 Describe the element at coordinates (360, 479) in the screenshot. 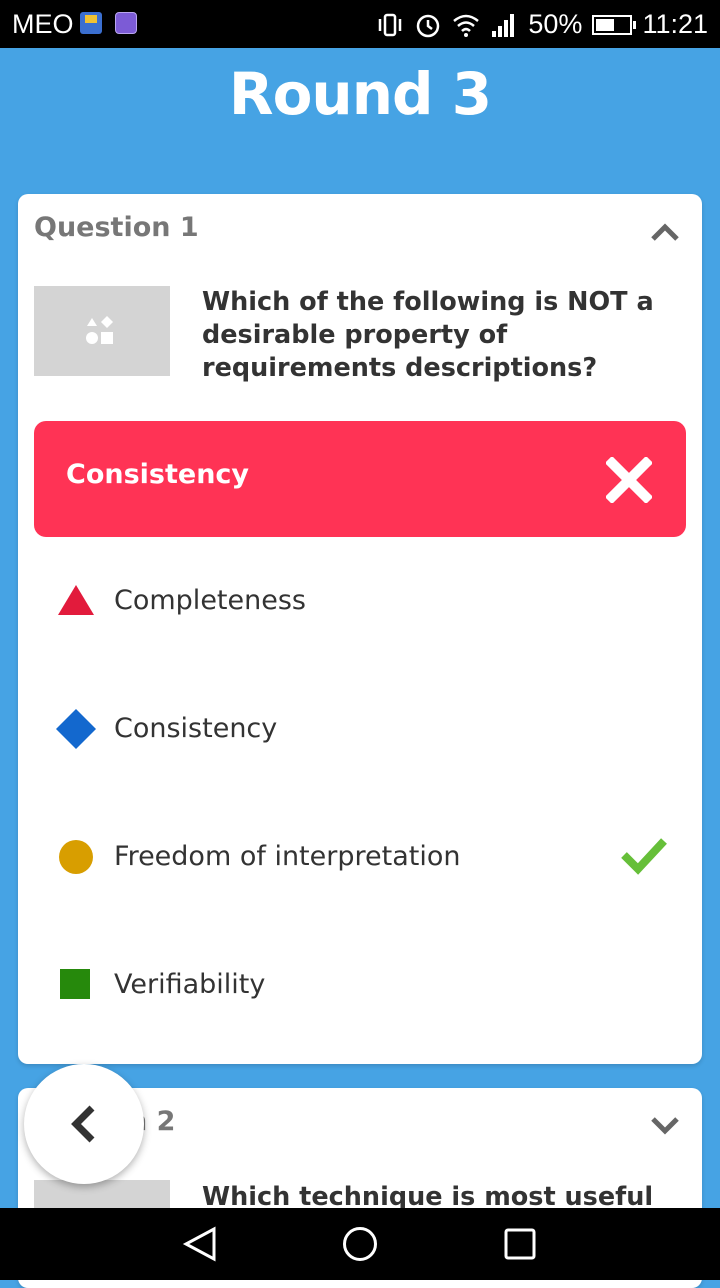

I see `selected-answer-bar: Consistency` at that location.